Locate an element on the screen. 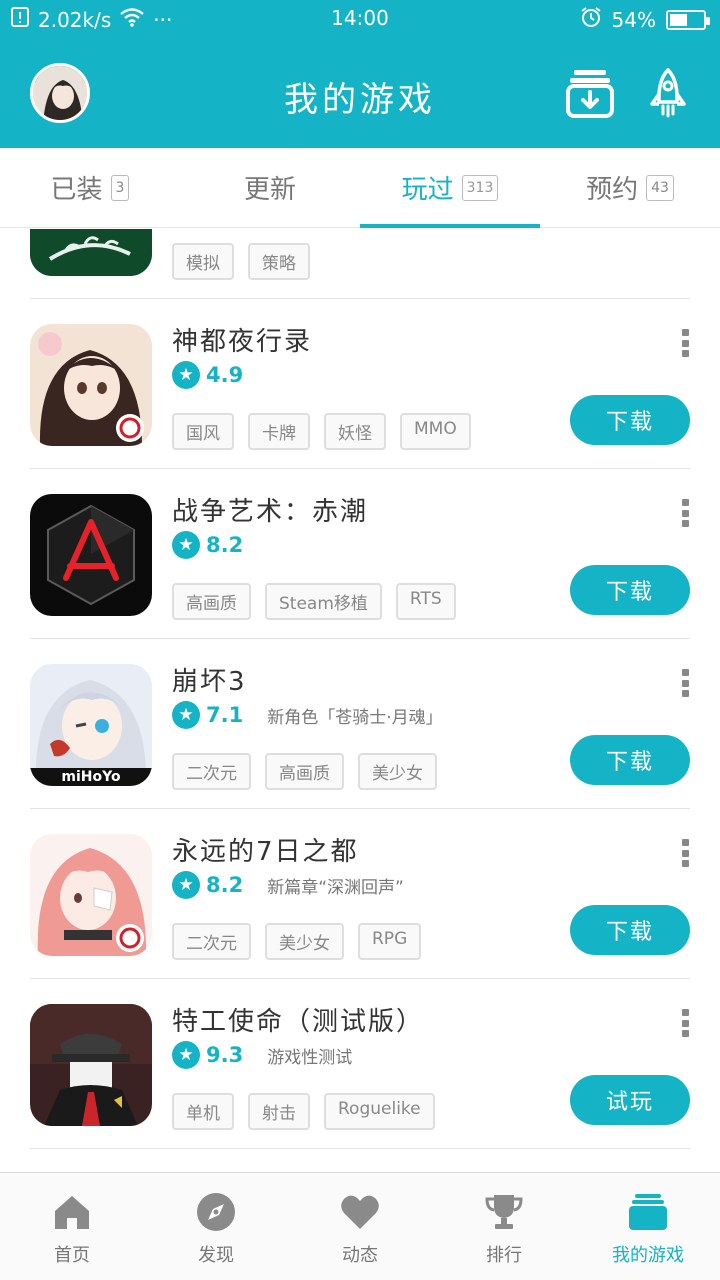 The height and width of the screenshot is (1280, 720). nav-ranking: 排行 is located at coordinates (504, 1226).